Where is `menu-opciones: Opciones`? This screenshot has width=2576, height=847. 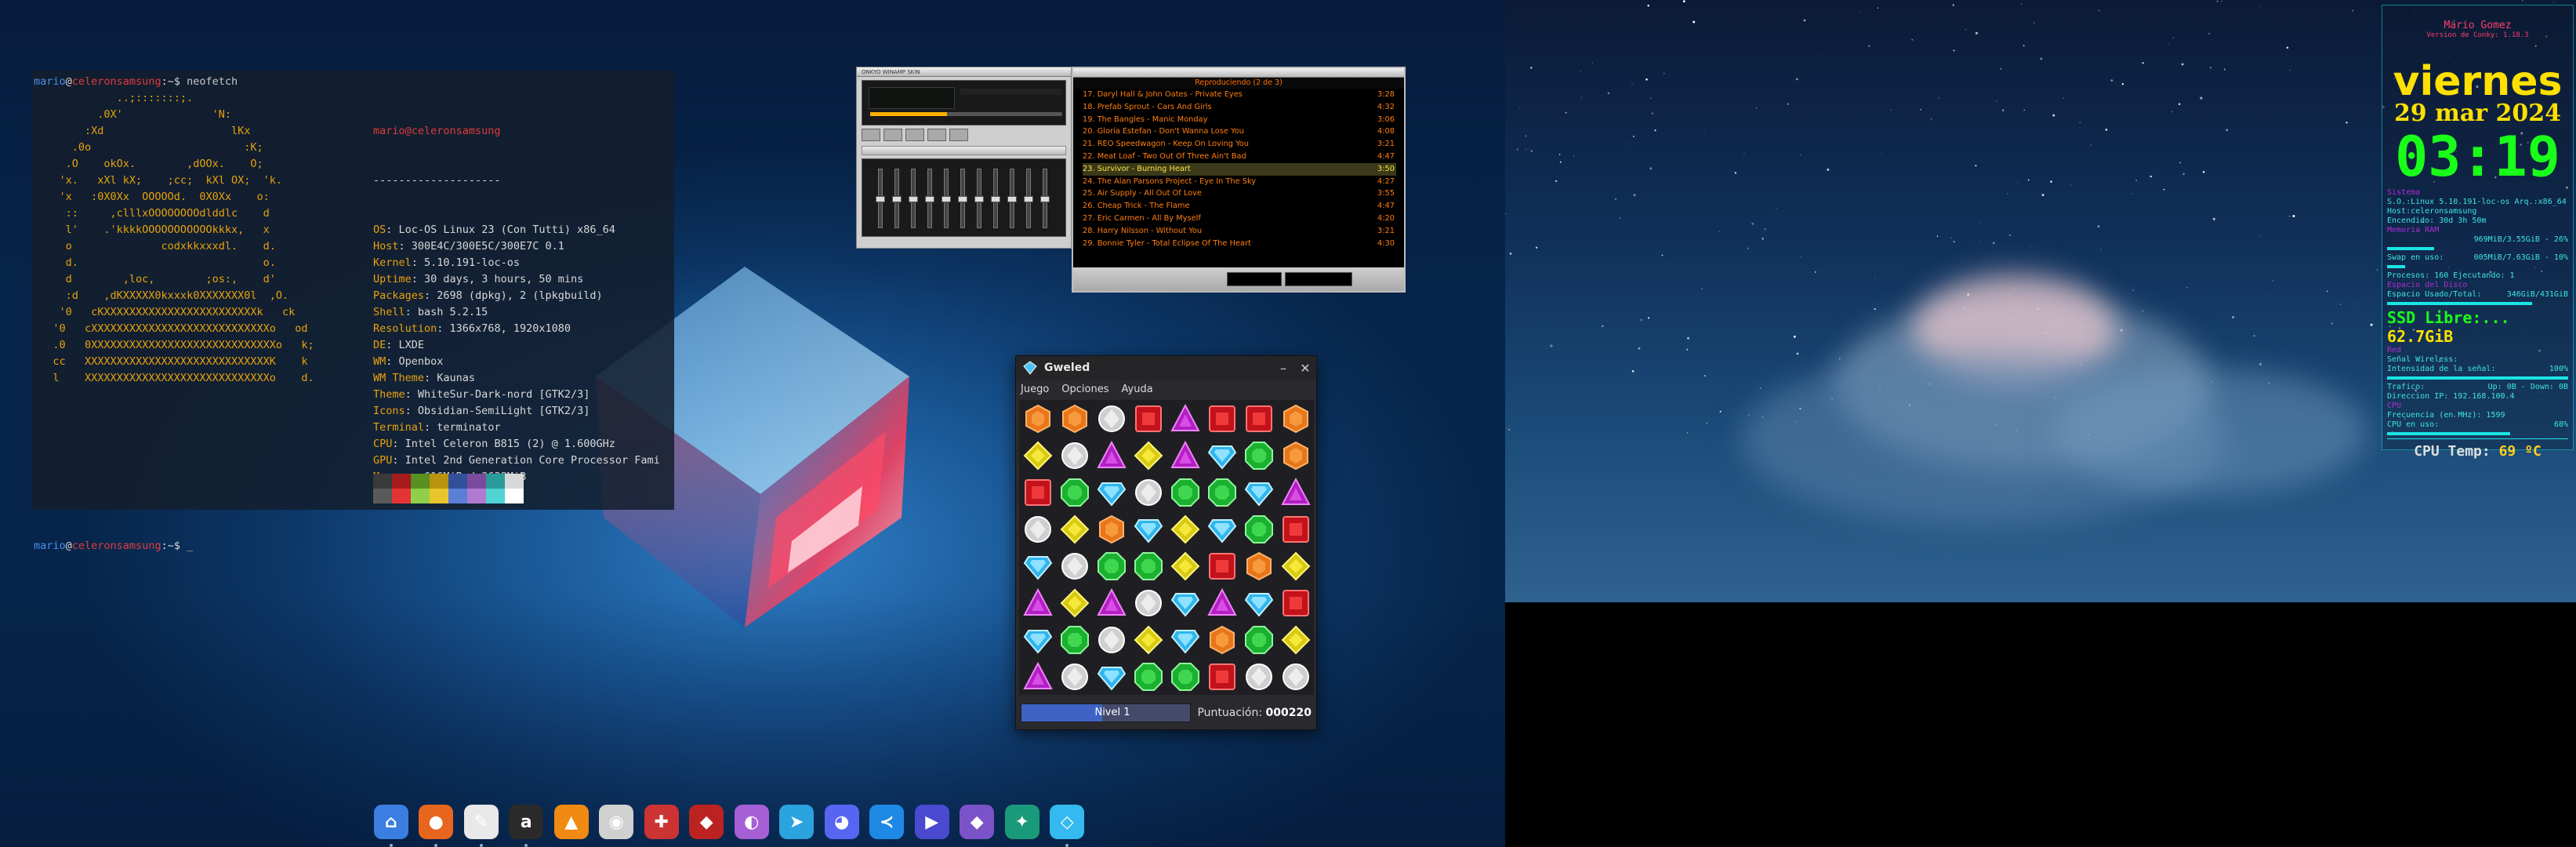 menu-opciones: Opciones is located at coordinates (1085, 389).